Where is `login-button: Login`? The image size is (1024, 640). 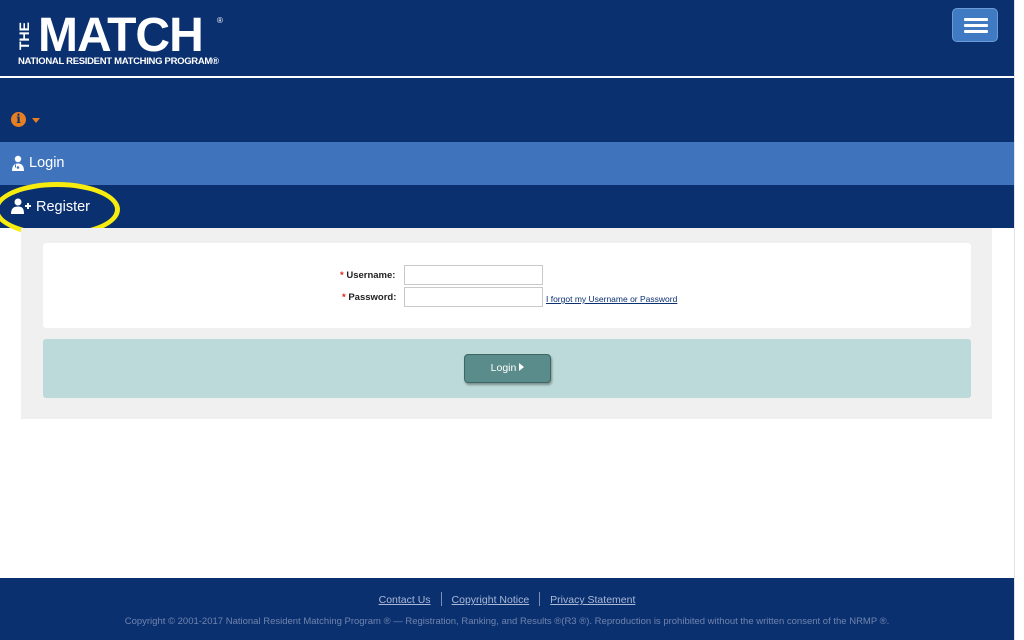
login-button: Login is located at coordinates (507, 368).